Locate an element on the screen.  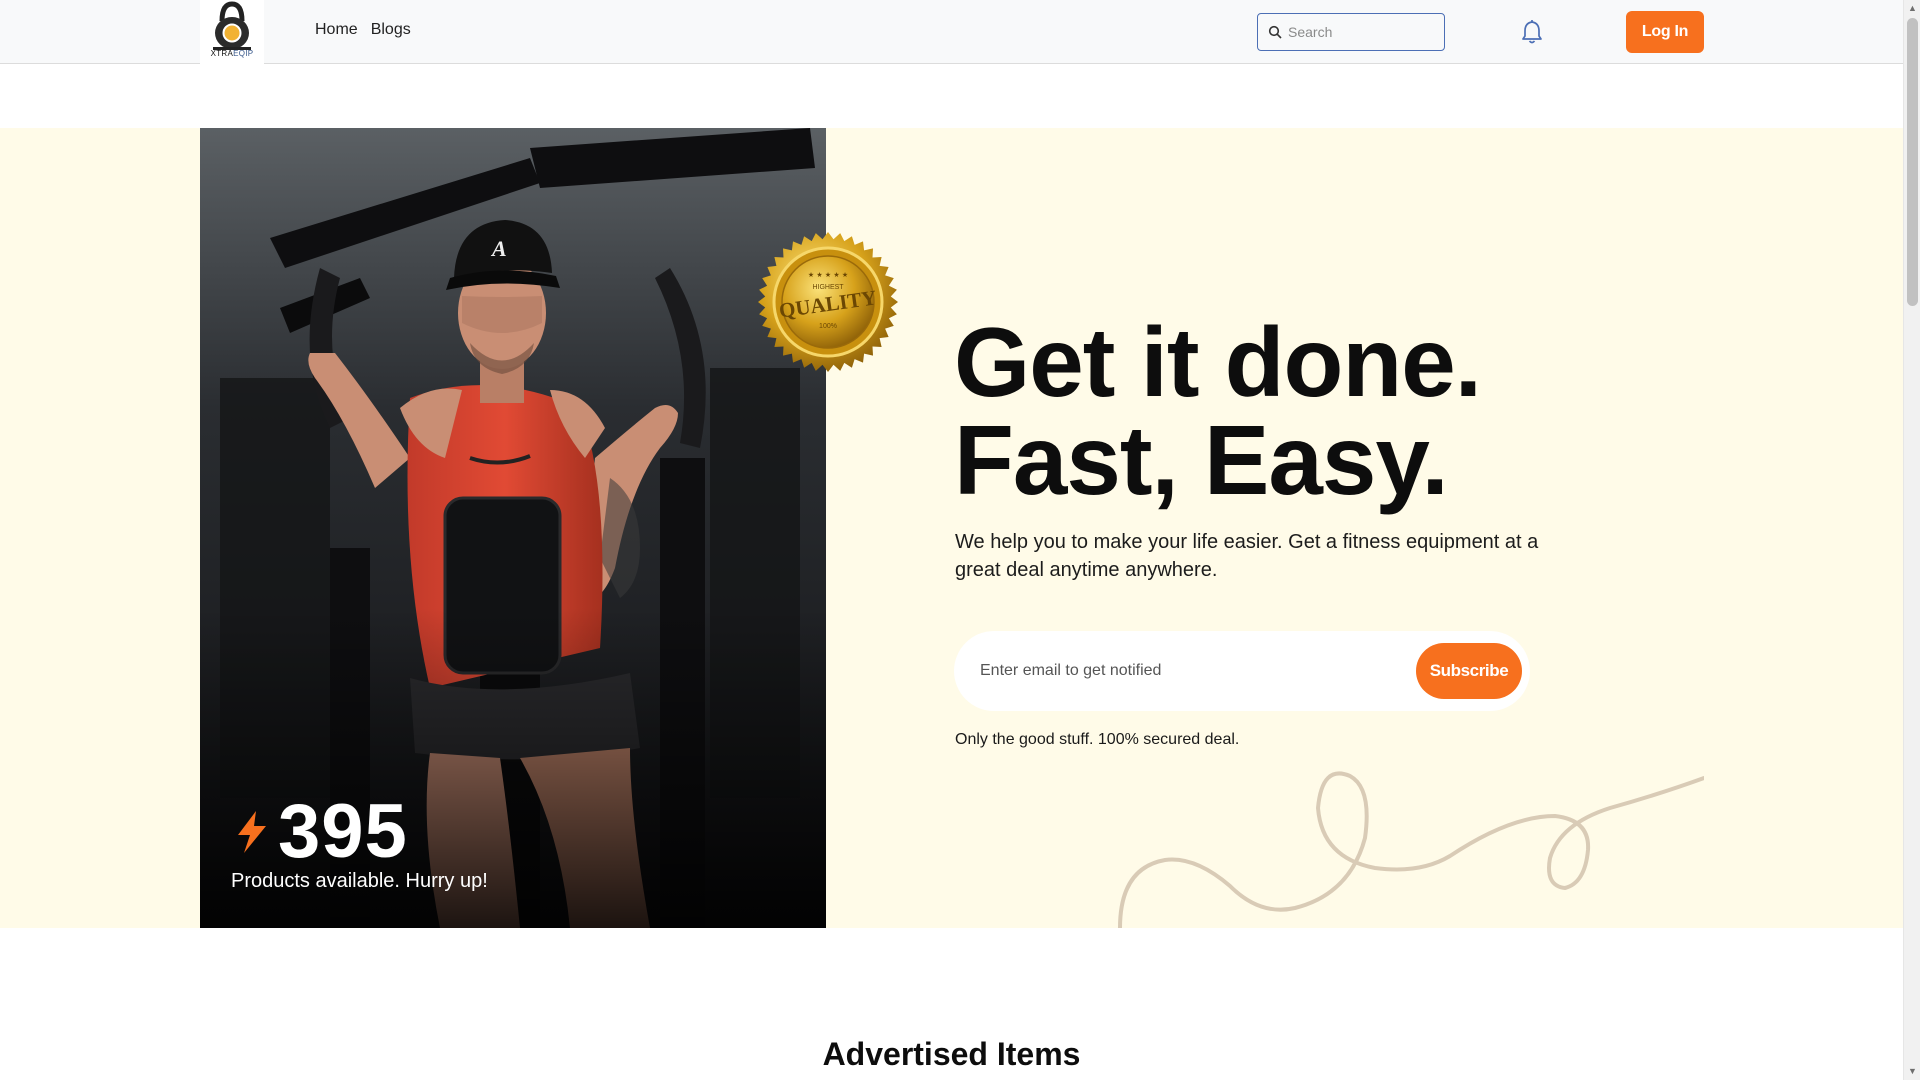
search-icon is located at coordinates (1275, 32).